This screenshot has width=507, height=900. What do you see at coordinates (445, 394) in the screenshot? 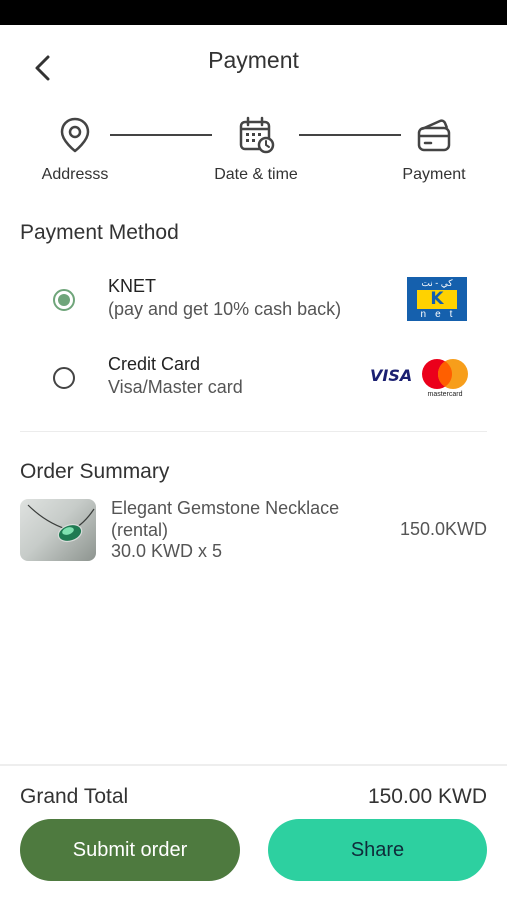
I see `mastercard-wordmark: mastercard` at bounding box center [445, 394].